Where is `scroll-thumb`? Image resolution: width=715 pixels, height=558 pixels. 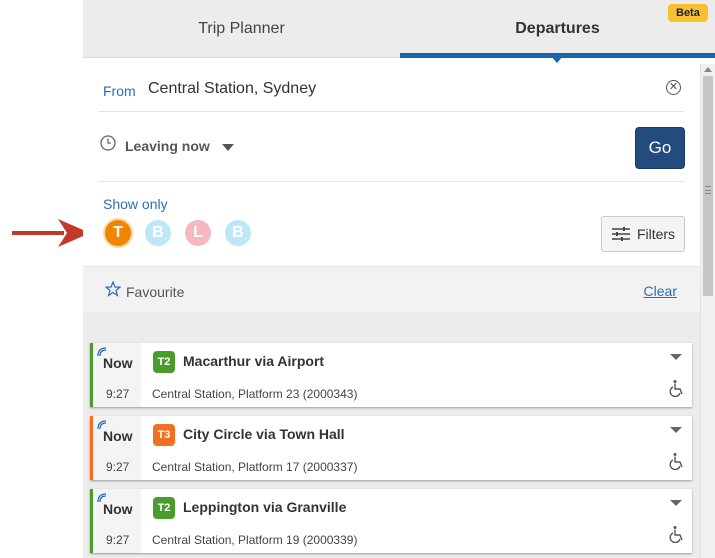 scroll-thumb is located at coordinates (708, 186).